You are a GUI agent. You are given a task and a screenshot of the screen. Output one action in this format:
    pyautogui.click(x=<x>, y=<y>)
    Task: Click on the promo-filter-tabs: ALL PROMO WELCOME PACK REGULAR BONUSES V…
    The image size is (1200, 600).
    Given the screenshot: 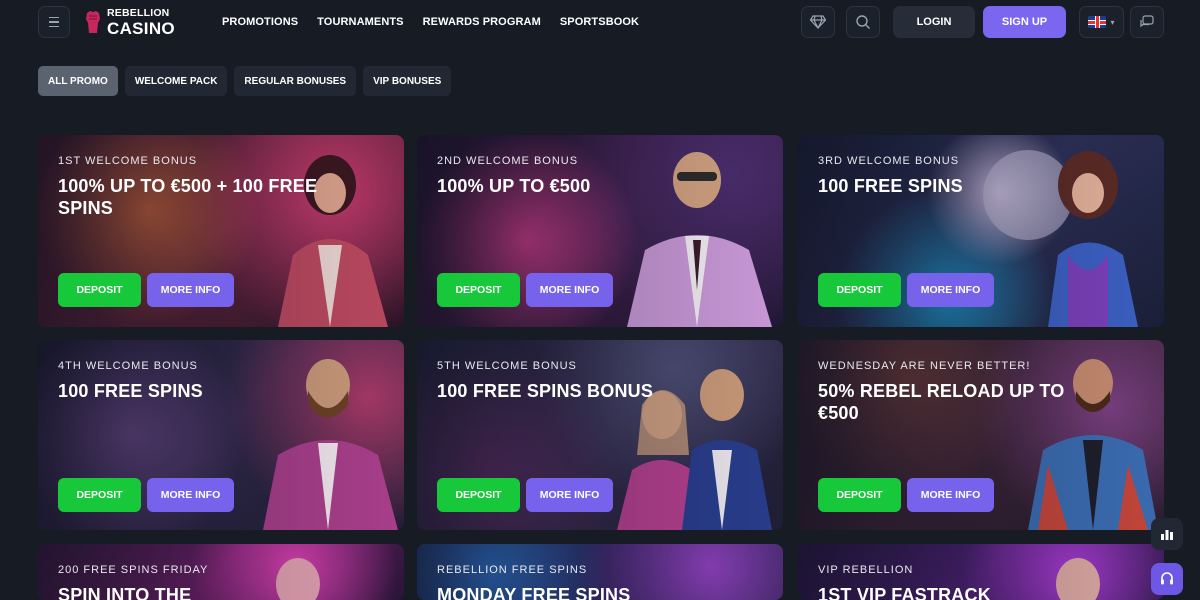 What is the action you would take?
    pyautogui.click(x=245, y=81)
    